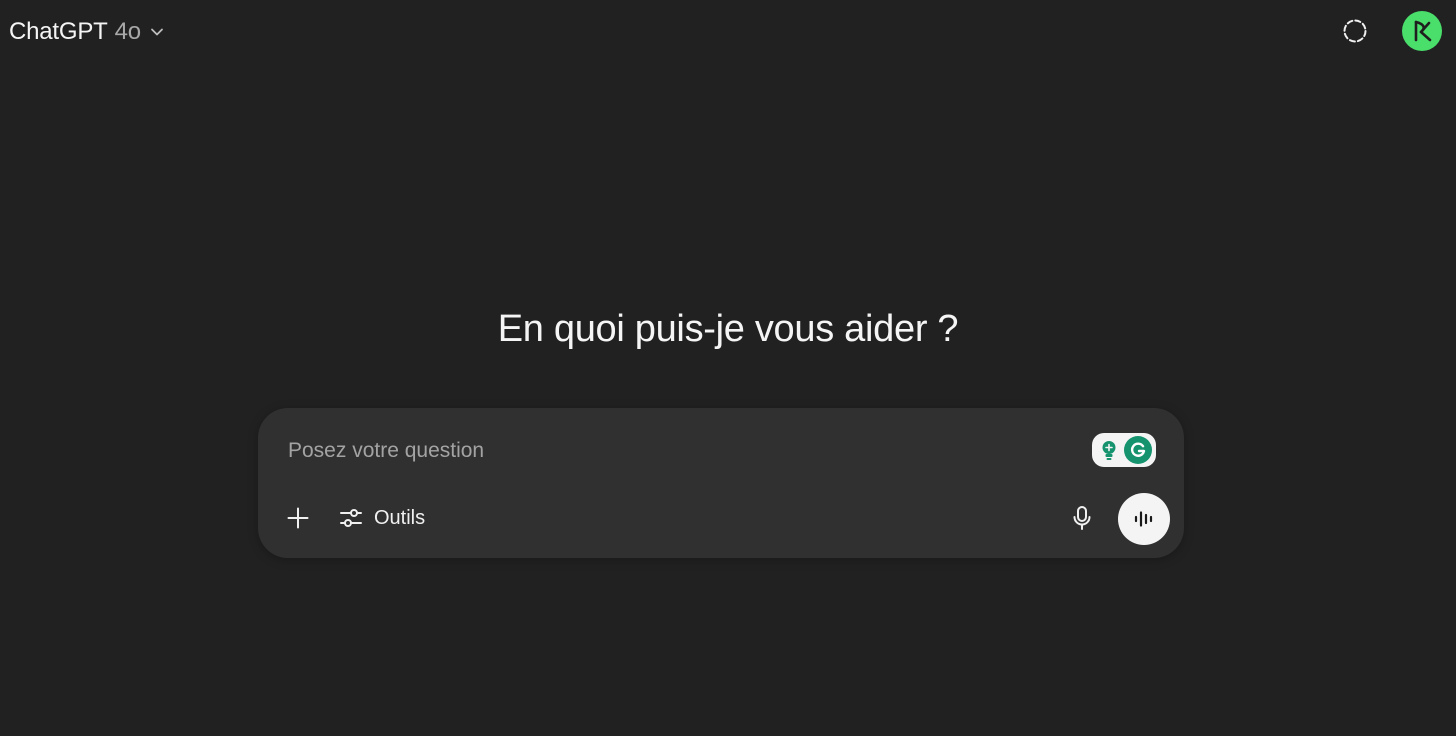 This screenshot has width=1456, height=736. I want to click on dictate-button, so click(1082, 518).